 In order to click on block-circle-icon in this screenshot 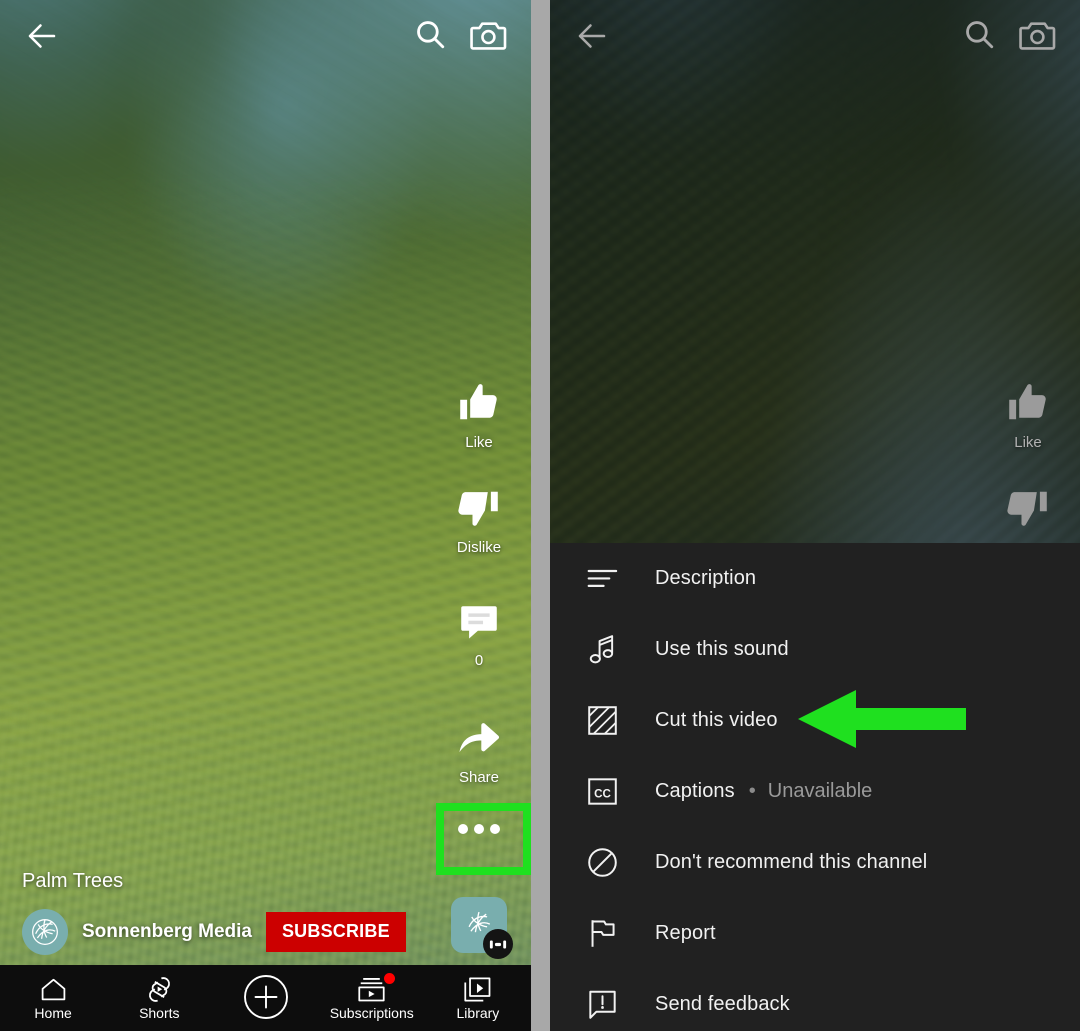, I will do `click(602, 862)`.